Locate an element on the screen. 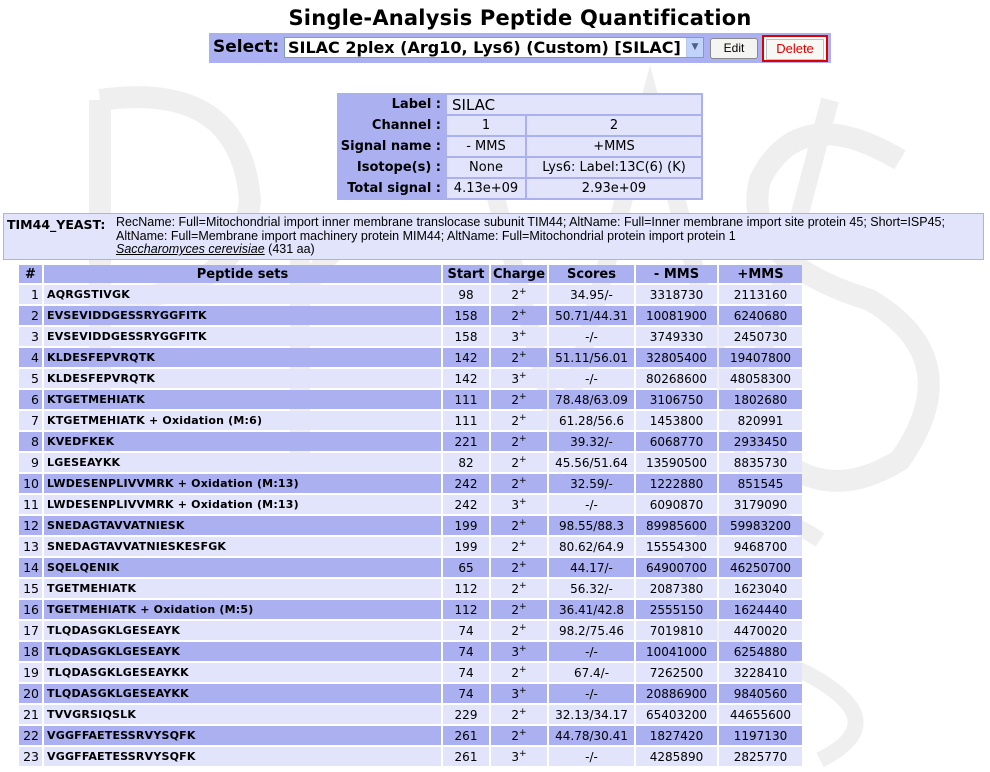 The width and height of the screenshot is (990, 772). minus-mms-signal: 3318730 is located at coordinates (676, 294).